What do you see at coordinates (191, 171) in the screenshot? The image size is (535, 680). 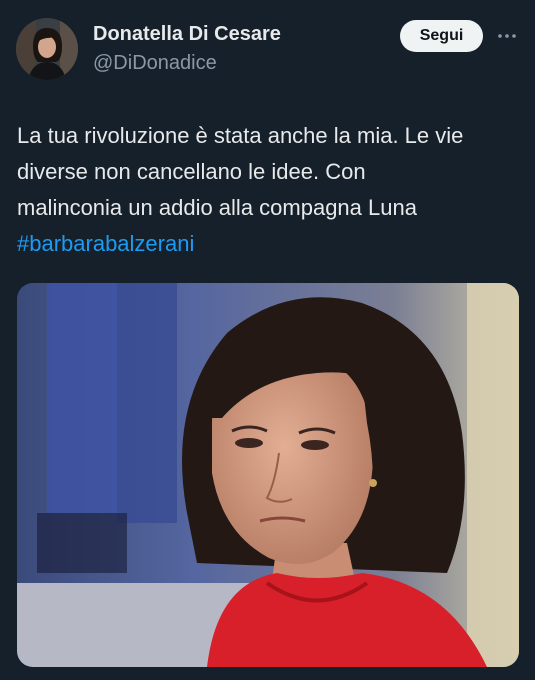 I see `tweet-text-line: diverse non cancellano le idee. Con` at bounding box center [191, 171].